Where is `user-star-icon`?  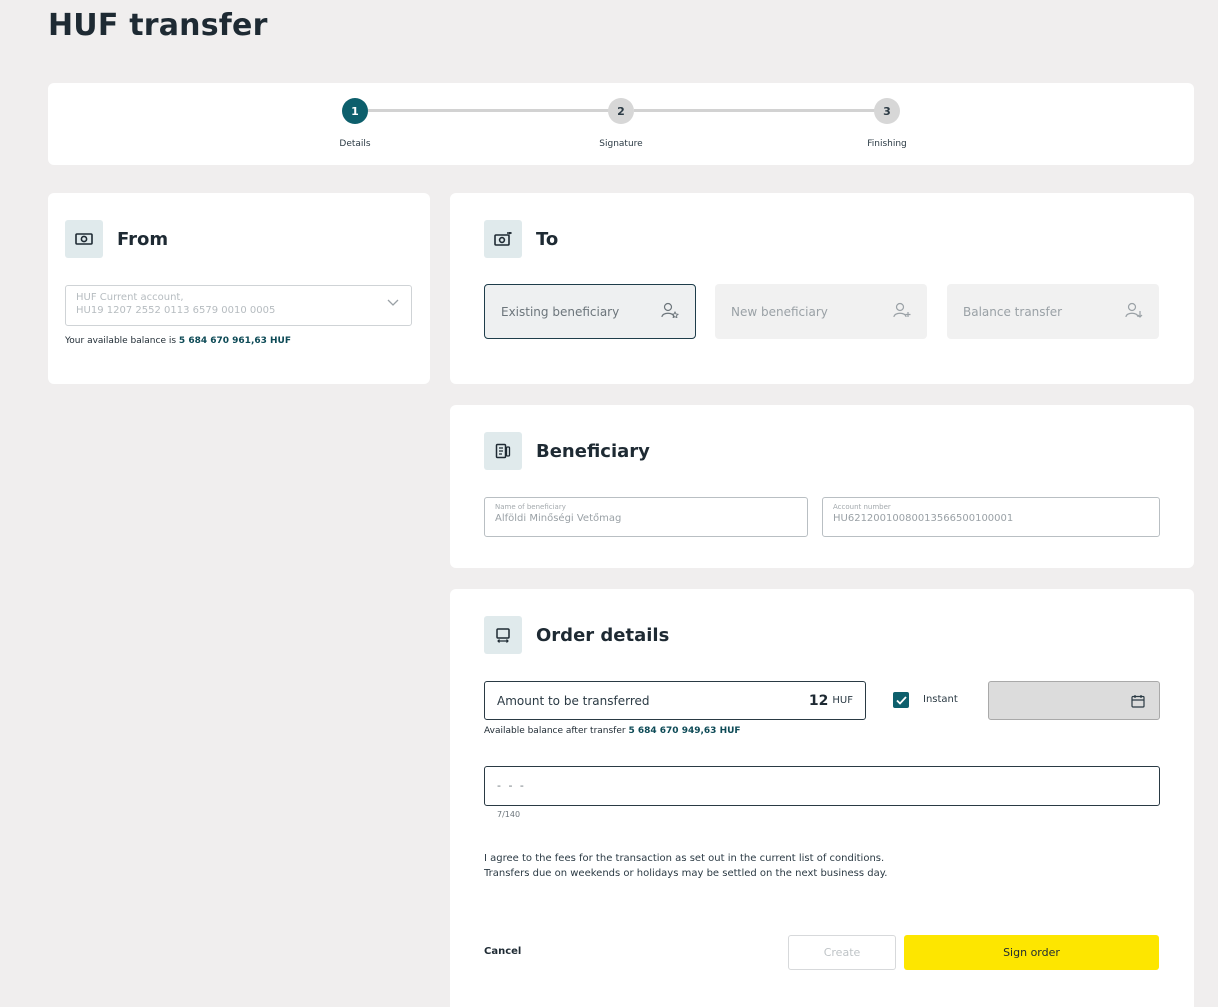 user-star-icon is located at coordinates (670, 311).